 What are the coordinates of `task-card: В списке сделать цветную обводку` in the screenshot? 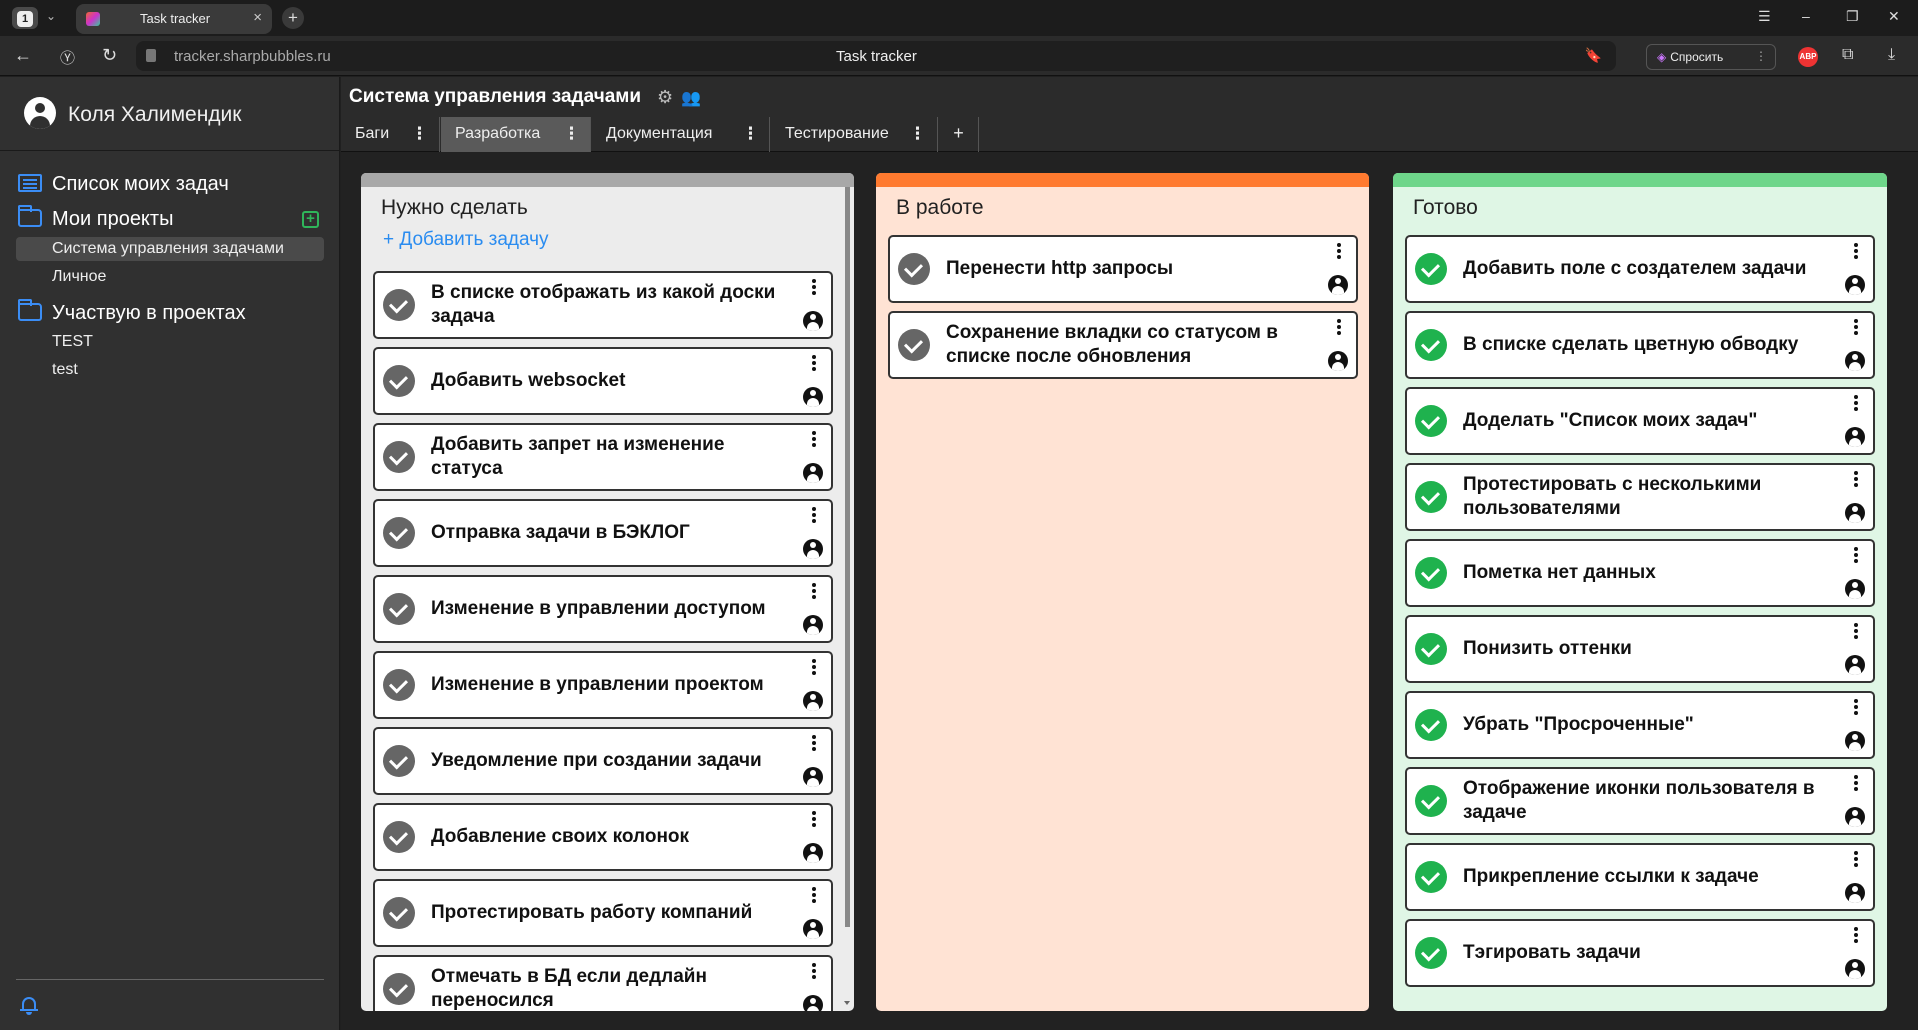 It's located at (1640, 345).